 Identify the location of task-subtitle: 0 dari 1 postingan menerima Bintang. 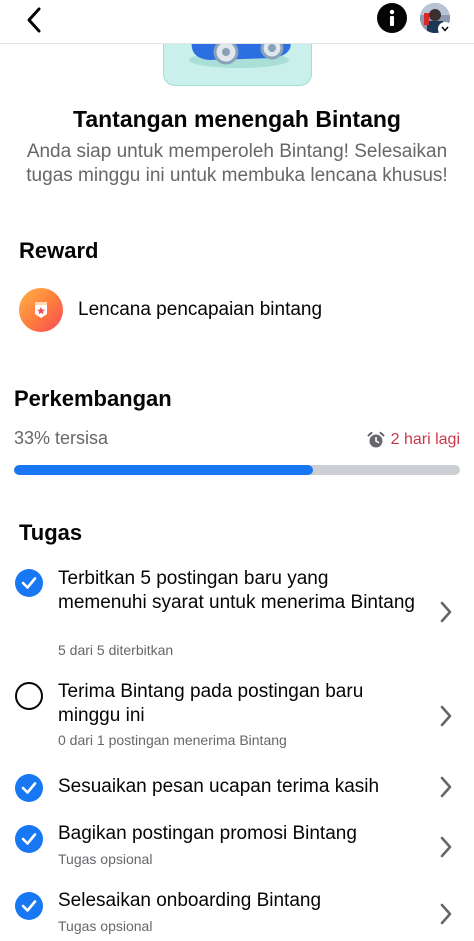
(172, 740).